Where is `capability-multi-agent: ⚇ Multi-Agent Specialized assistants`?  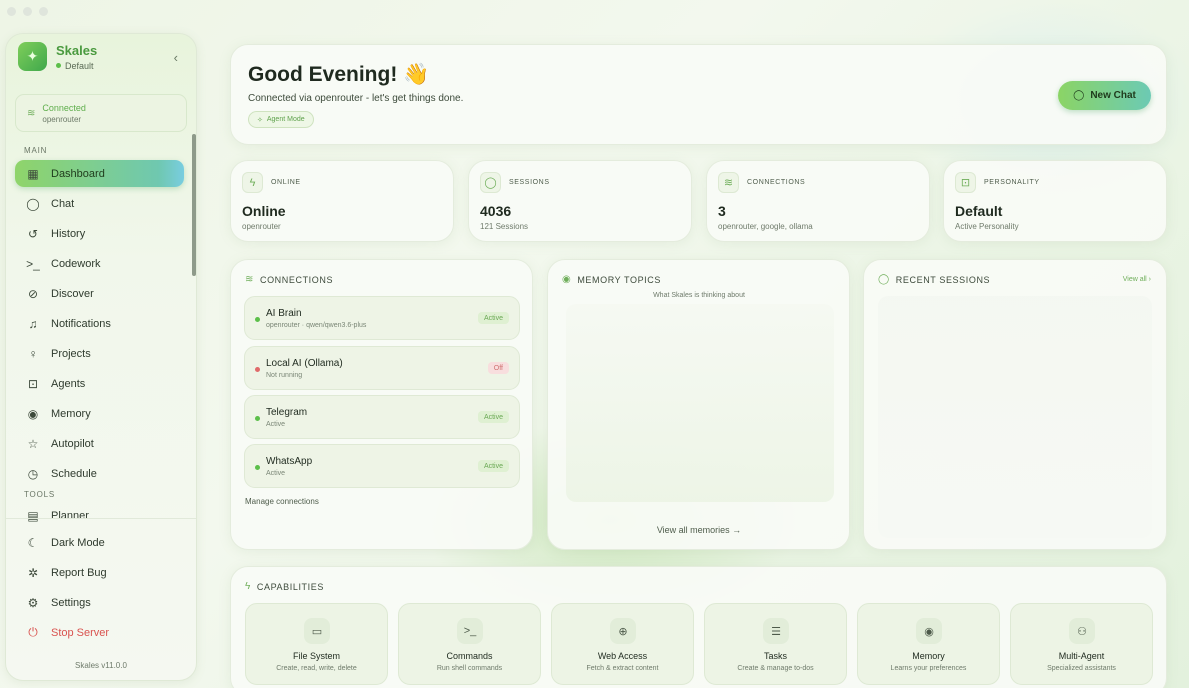
capability-multi-agent: ⚇ Multi-Agent Specialized assistants is located at coordinates (1081, 644).